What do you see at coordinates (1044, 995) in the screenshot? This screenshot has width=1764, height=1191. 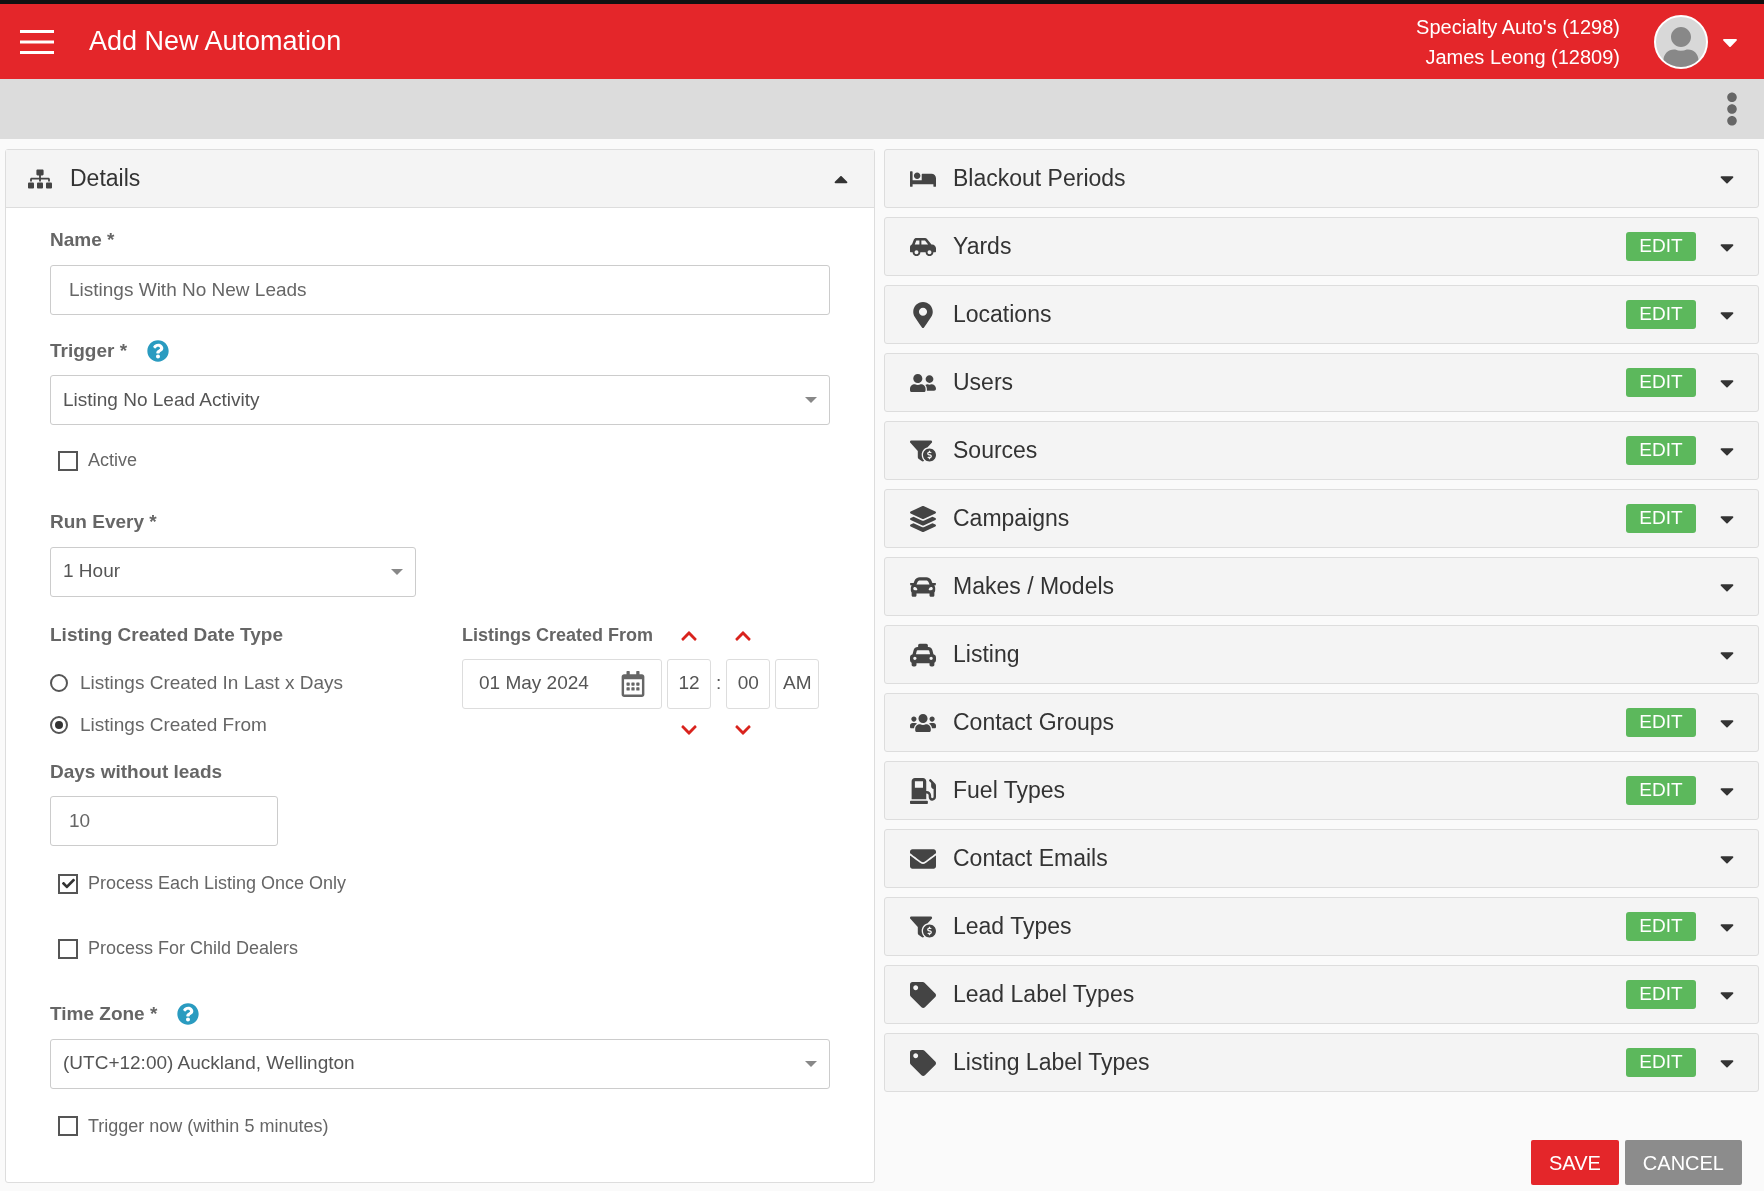 I see `section-title: Lead Label Types` at bounding box center [1044, 995].